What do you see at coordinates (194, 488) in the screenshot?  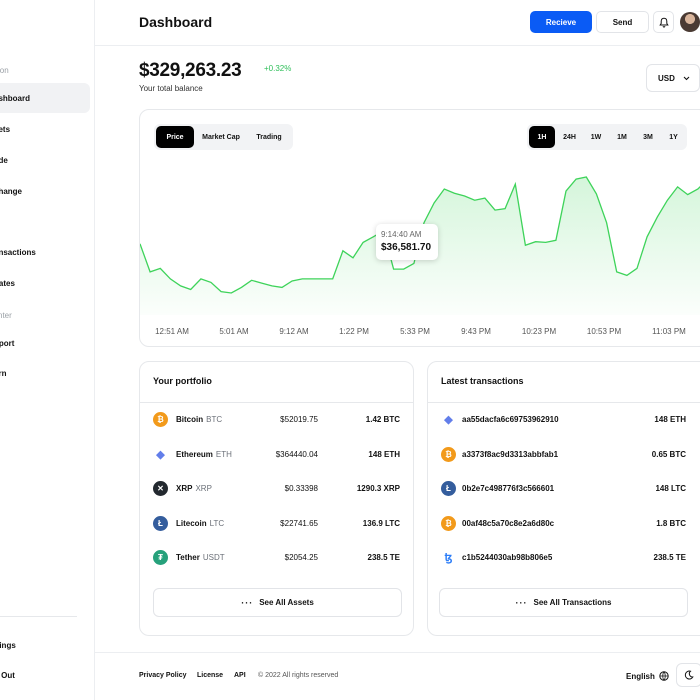 I see `asset-name: XRP XRP` at bounding box center [194, 488].